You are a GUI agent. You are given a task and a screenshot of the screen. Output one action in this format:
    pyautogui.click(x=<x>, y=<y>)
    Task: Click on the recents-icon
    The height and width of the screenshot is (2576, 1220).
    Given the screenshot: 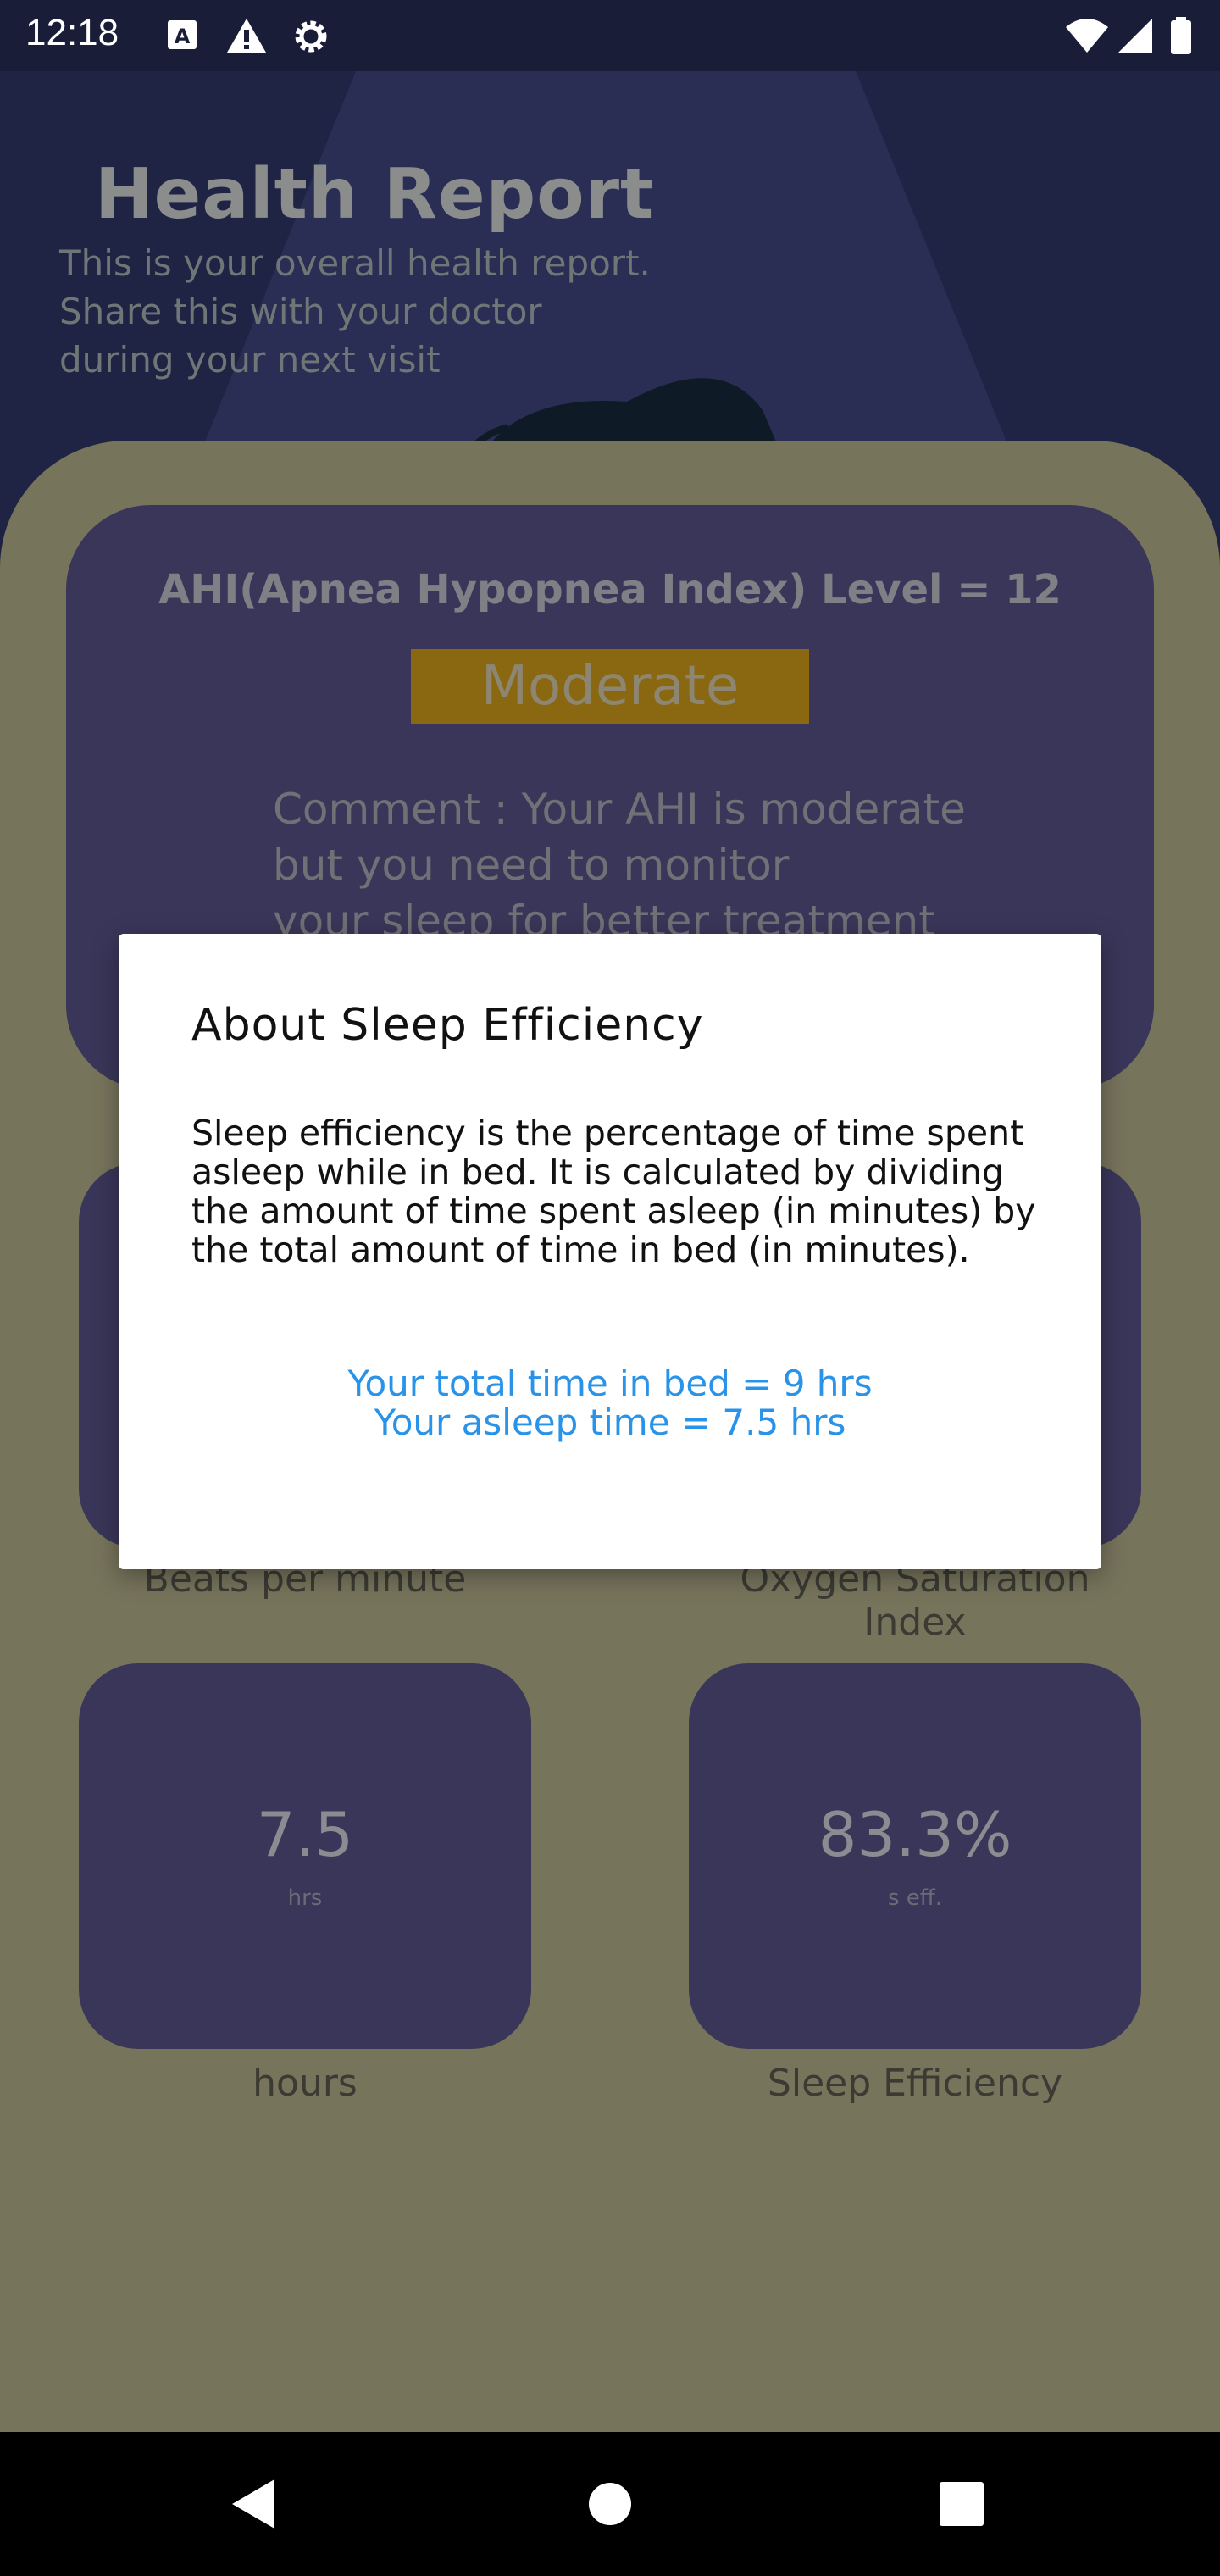 What is the action you would take?
    pyautogui.click(x=961, y=2504)
    